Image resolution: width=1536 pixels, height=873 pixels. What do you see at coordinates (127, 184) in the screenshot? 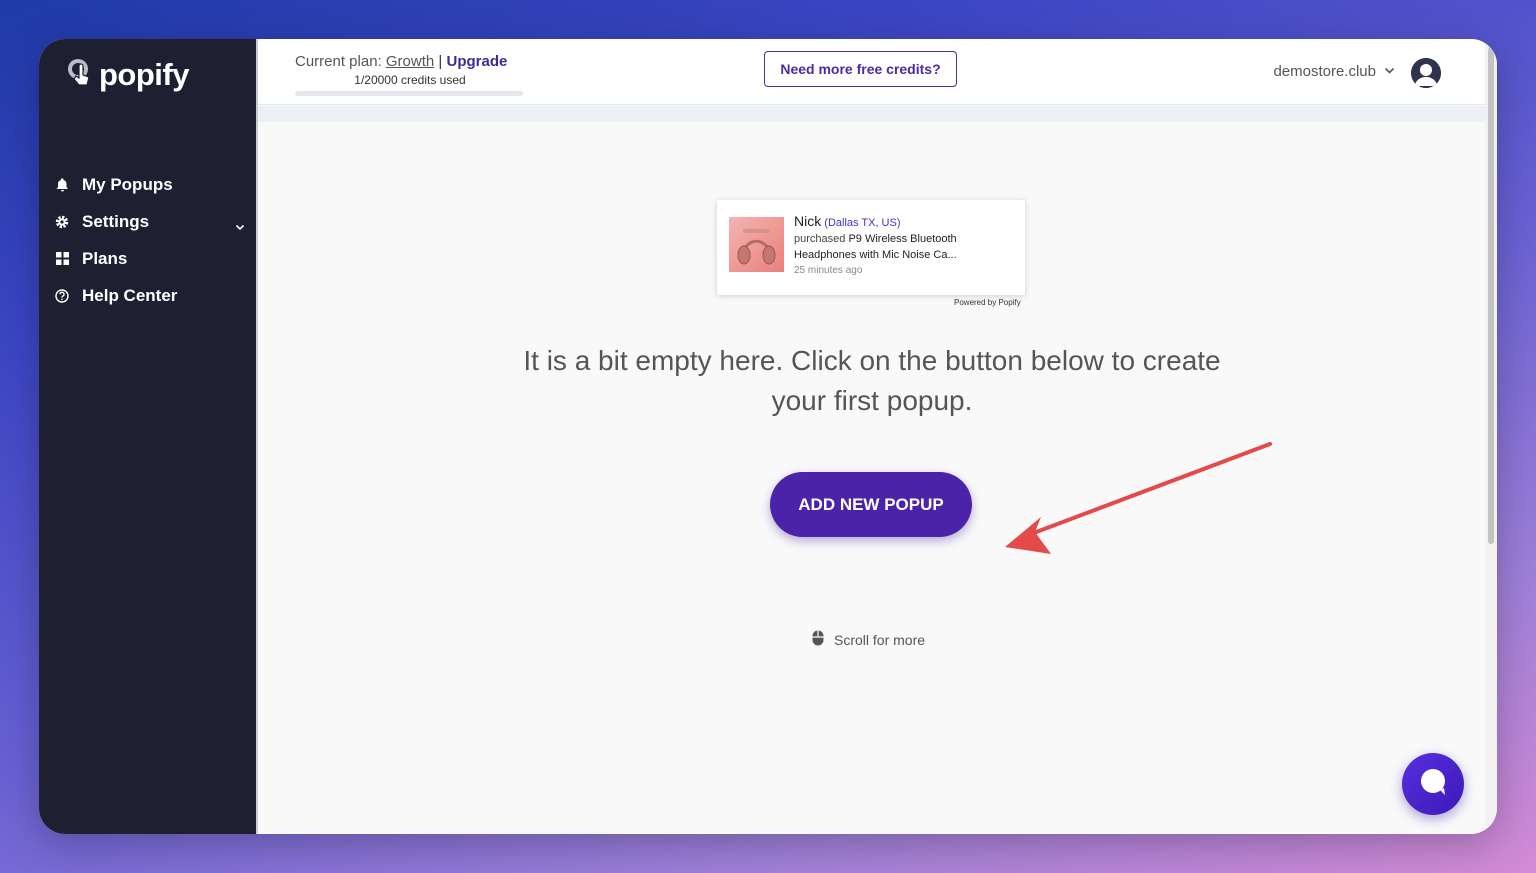
I see `sidebar-item-label: My Popups` at bounding box center [127, 184].